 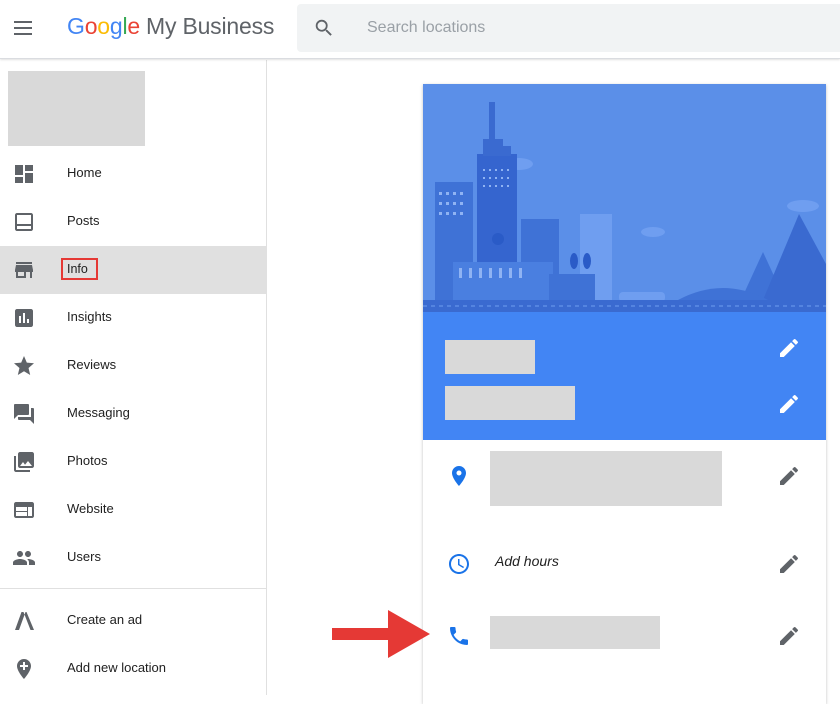 What do you see at coordinates (133, 462) in the screenshot?
I see `sidebar-item-photos: Photos` at bounding box center [133, 462].